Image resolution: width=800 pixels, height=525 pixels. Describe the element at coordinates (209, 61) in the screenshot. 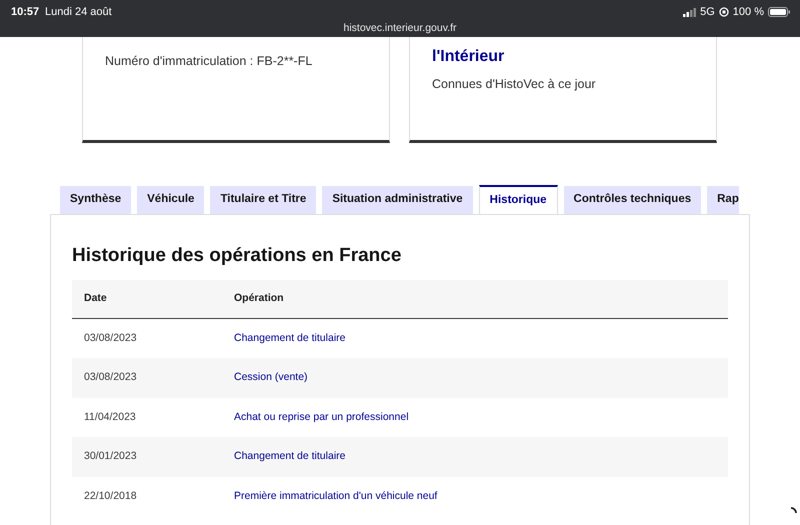

I see `card-text: Numéro d'immatriculation : FB-2**-FL` at that location.